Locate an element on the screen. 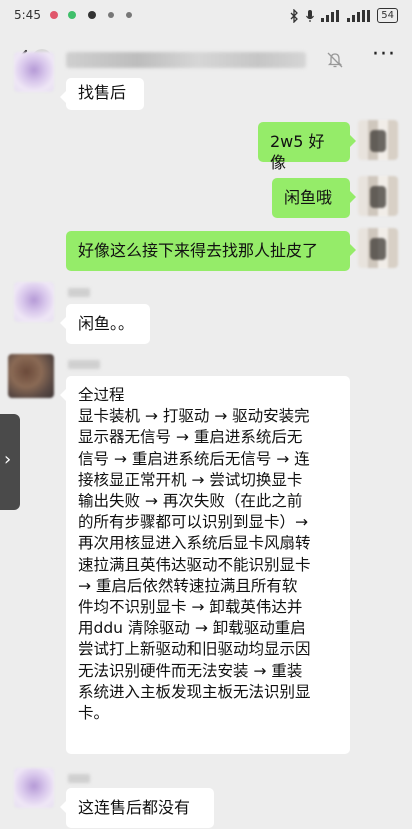 The height and width of the screenshot is (829, 412). message-bubble: 闲鱼哦 is located at coordinates (314, 198).